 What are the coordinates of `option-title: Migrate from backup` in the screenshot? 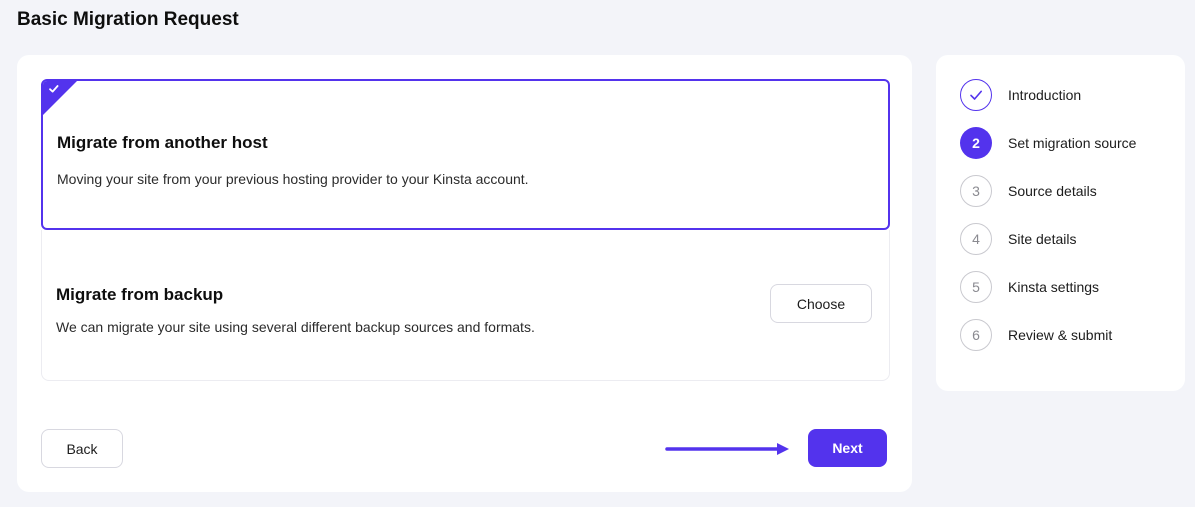 It's located at (140, 294).